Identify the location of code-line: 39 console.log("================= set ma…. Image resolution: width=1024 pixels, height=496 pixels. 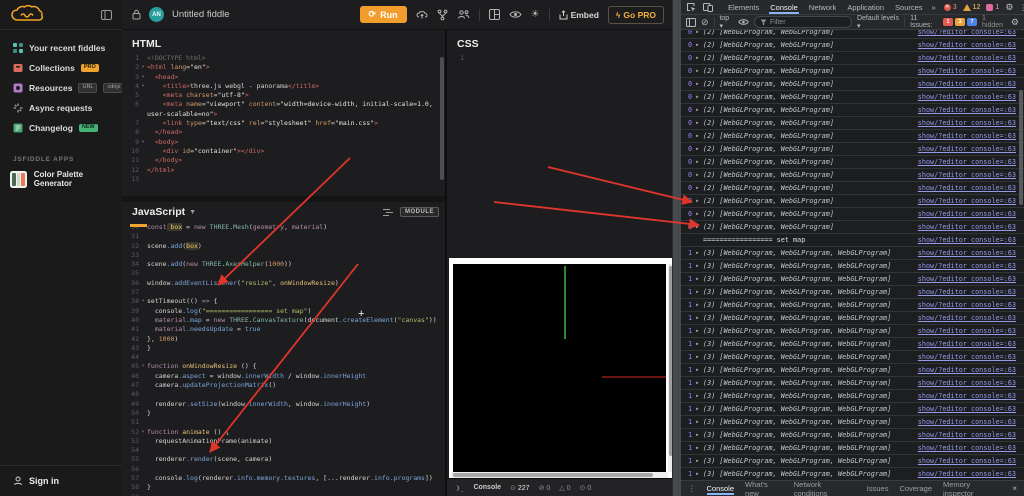
(283, 311).